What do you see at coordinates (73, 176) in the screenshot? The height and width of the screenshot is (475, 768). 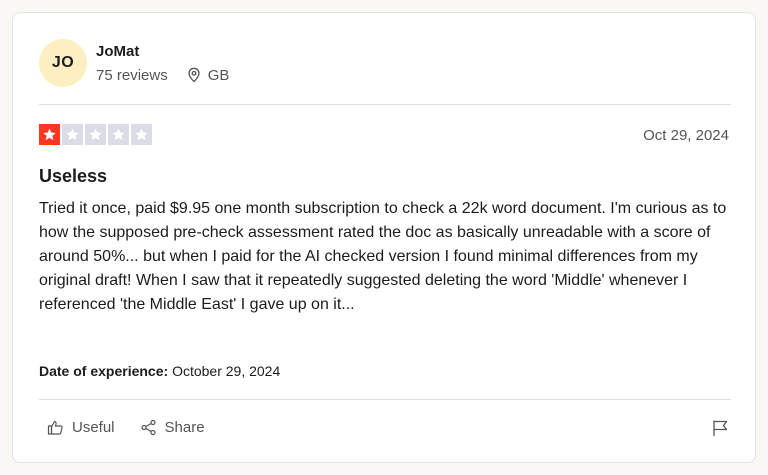 I see `review-title: Useless` at bounding box center [73, 176].